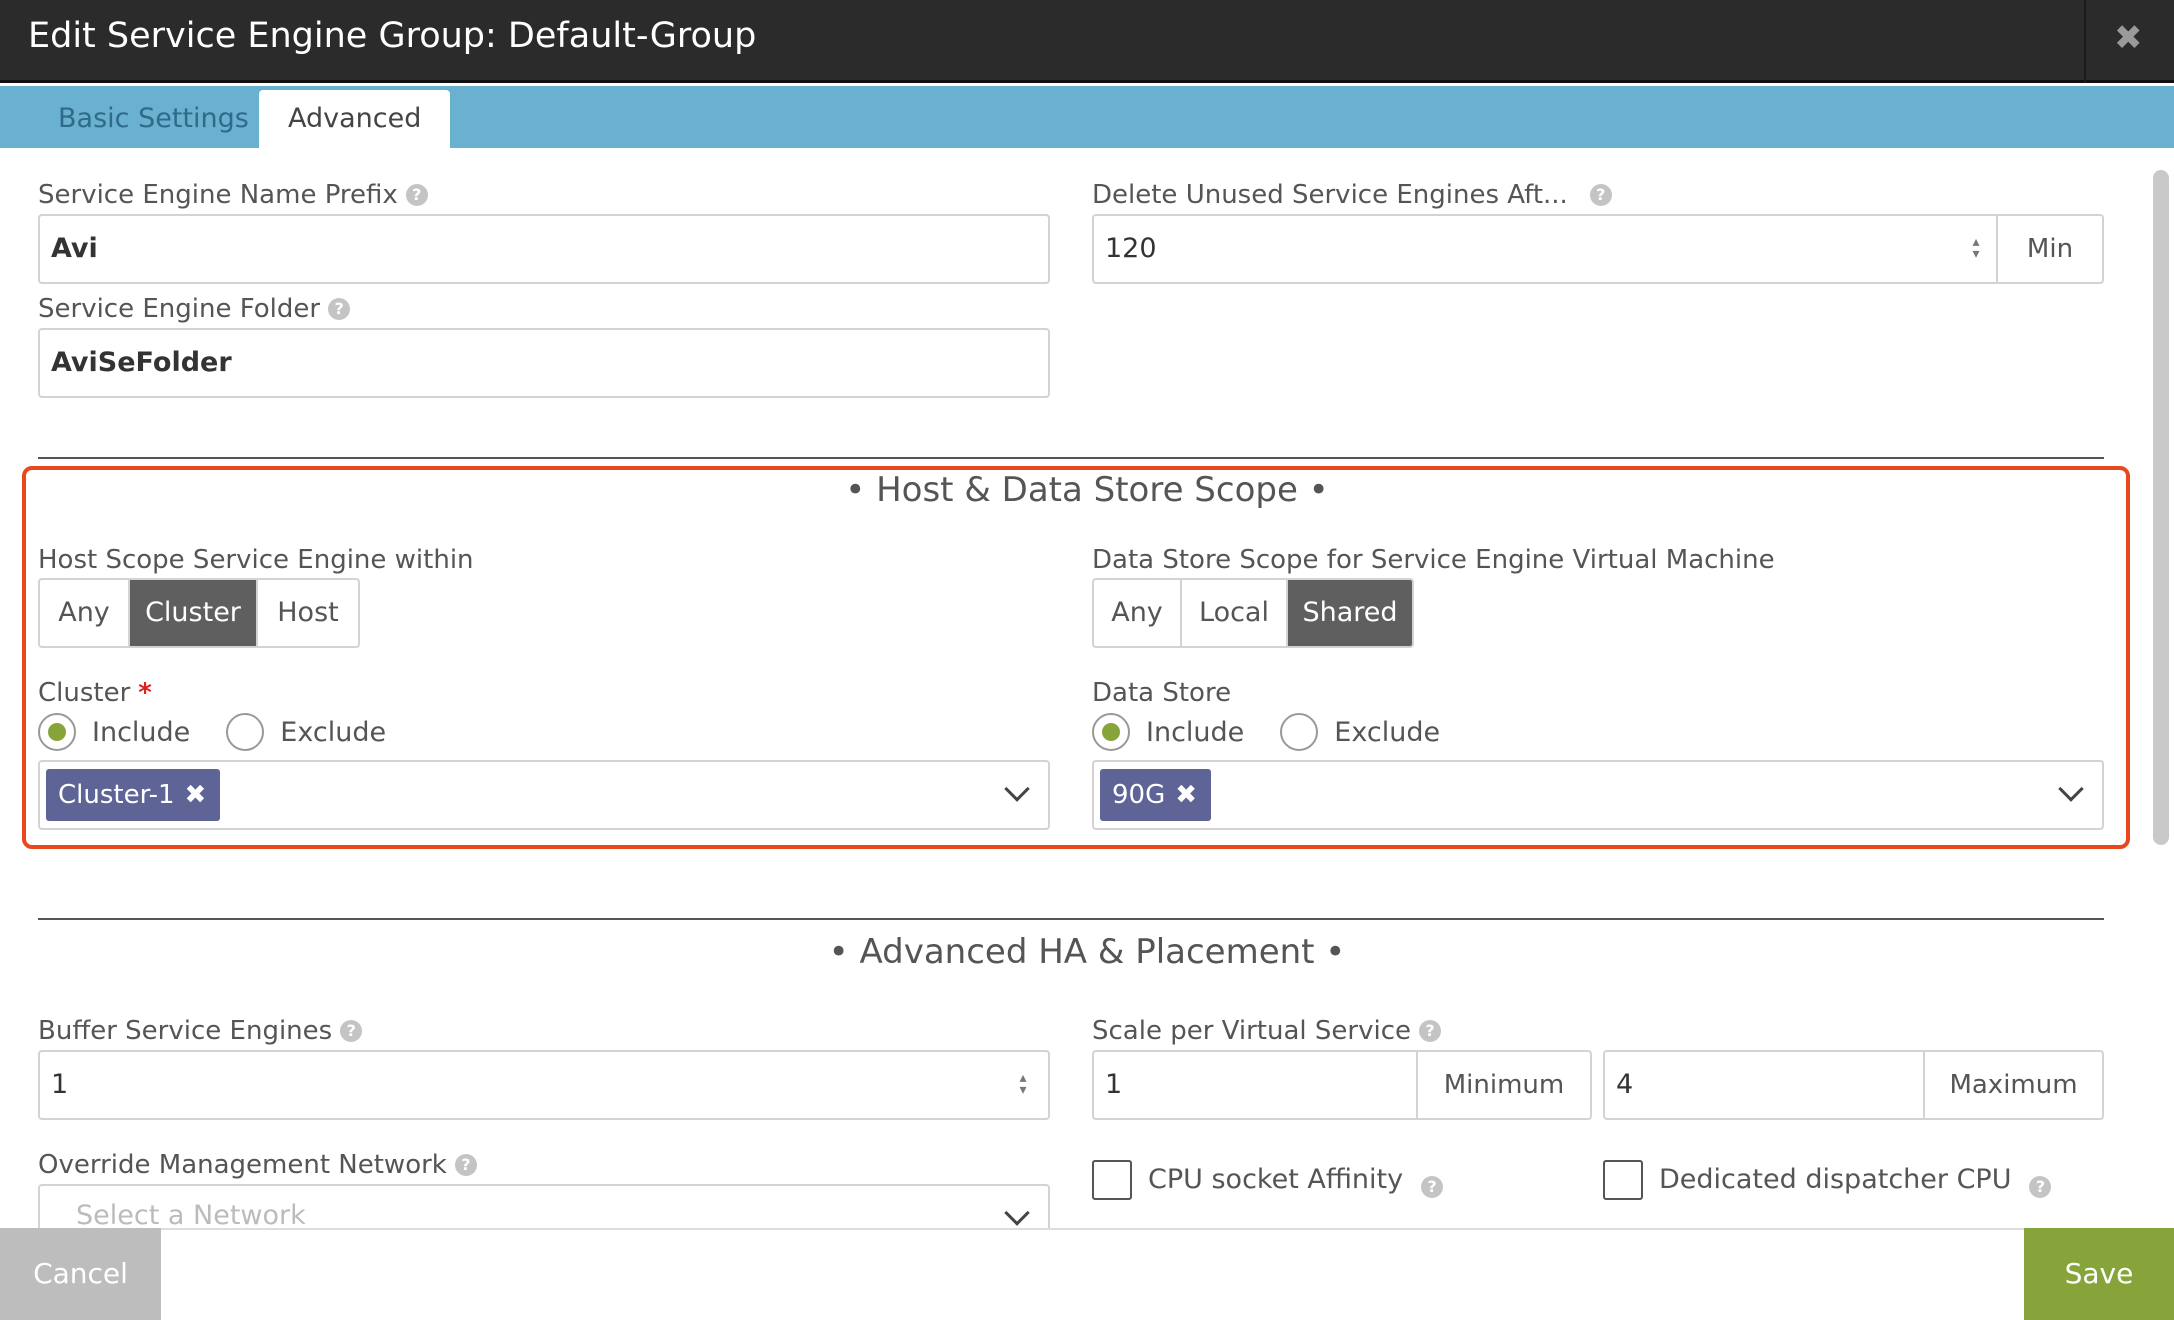  I want to click on buffer-se-input: 1, so click(544, 1085).